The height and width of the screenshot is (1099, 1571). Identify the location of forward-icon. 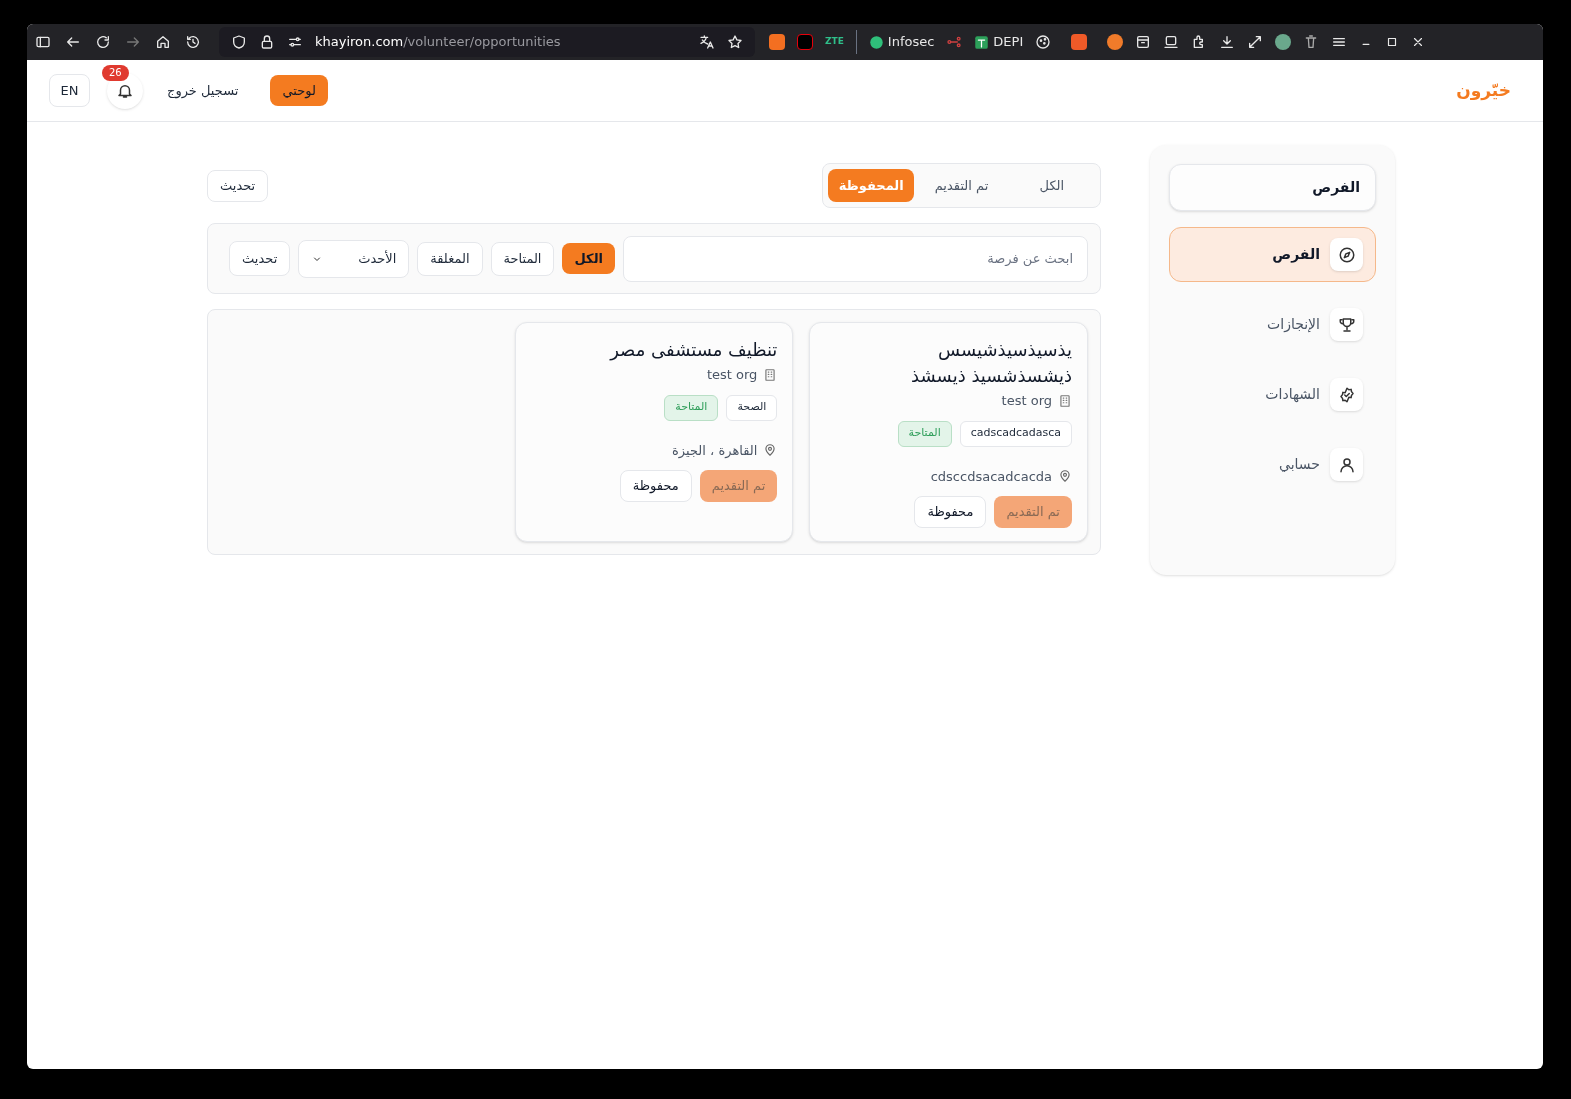
(133, 42).